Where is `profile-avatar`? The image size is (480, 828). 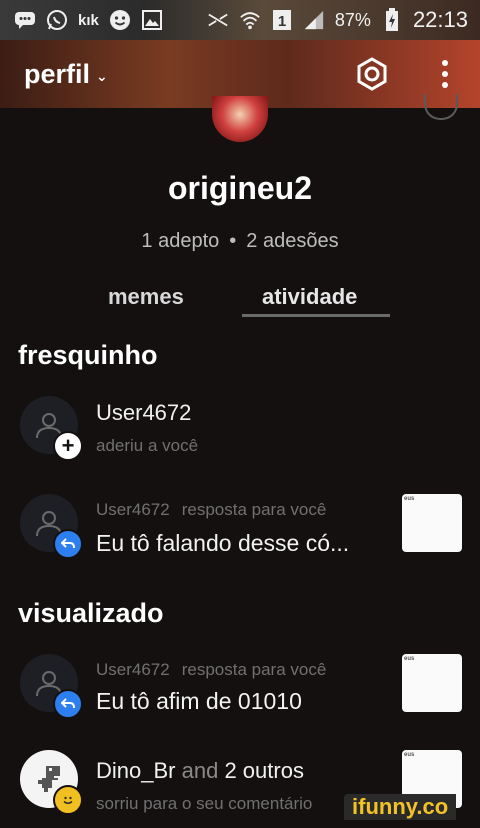
profile-avatar is located at coordinates (240, 119).